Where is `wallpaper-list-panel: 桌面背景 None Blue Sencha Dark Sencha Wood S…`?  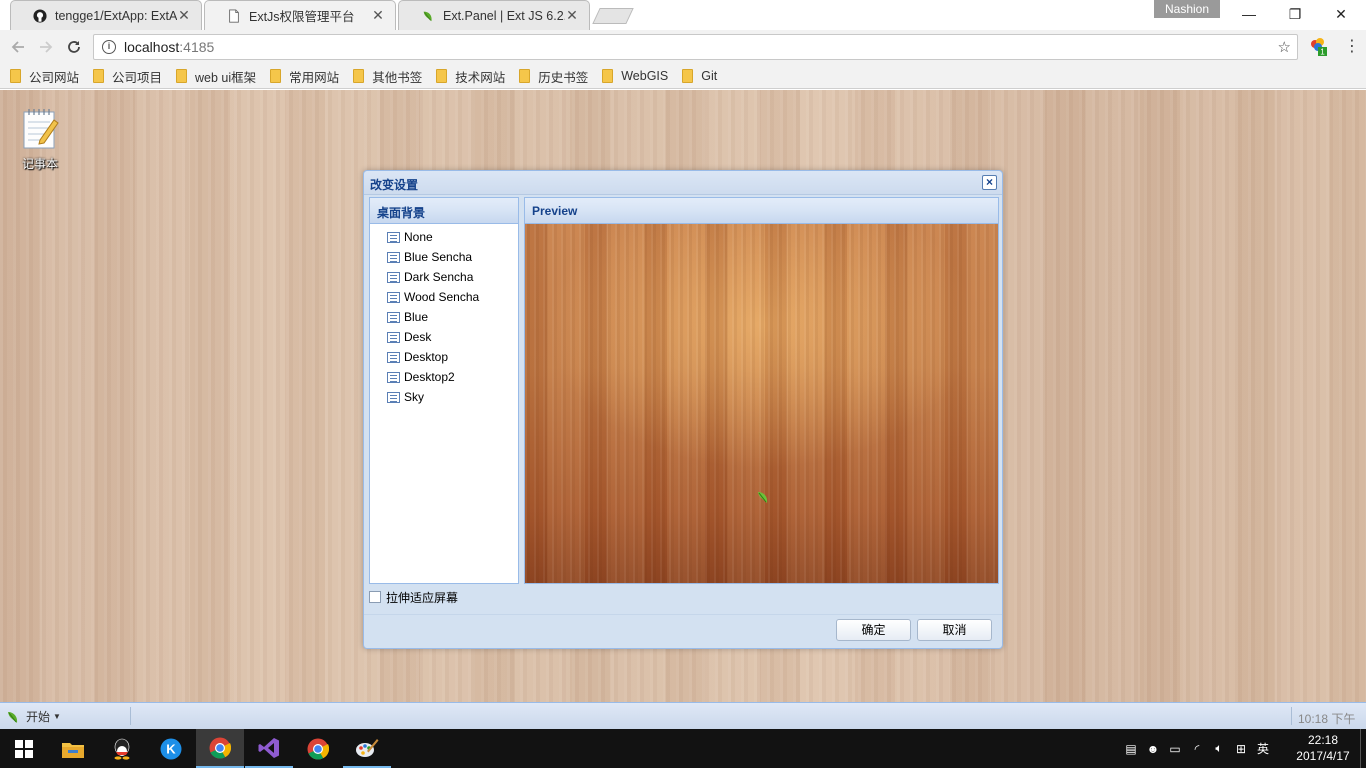 wallpaper-list-panel: 桌面背景 None Blue Sencha Dark Sencha Wood S… is located at coordinates (444, 390).